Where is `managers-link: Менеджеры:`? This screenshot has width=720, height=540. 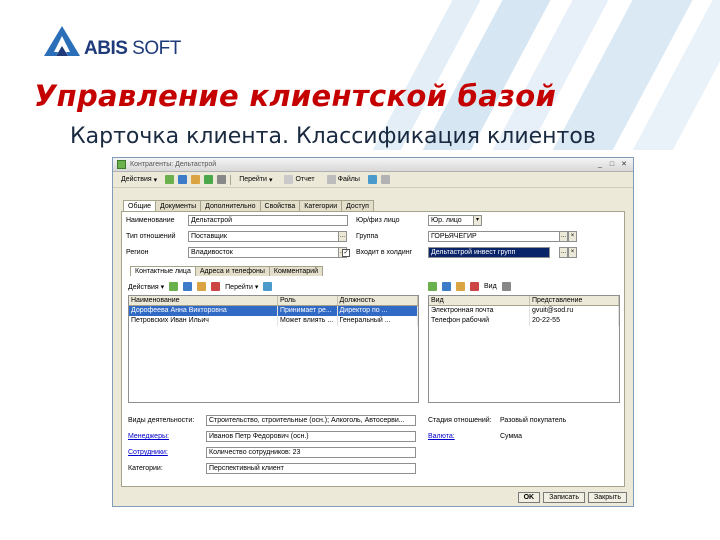 managers-link: Менеджеры: is located at coordinates (148, 436).